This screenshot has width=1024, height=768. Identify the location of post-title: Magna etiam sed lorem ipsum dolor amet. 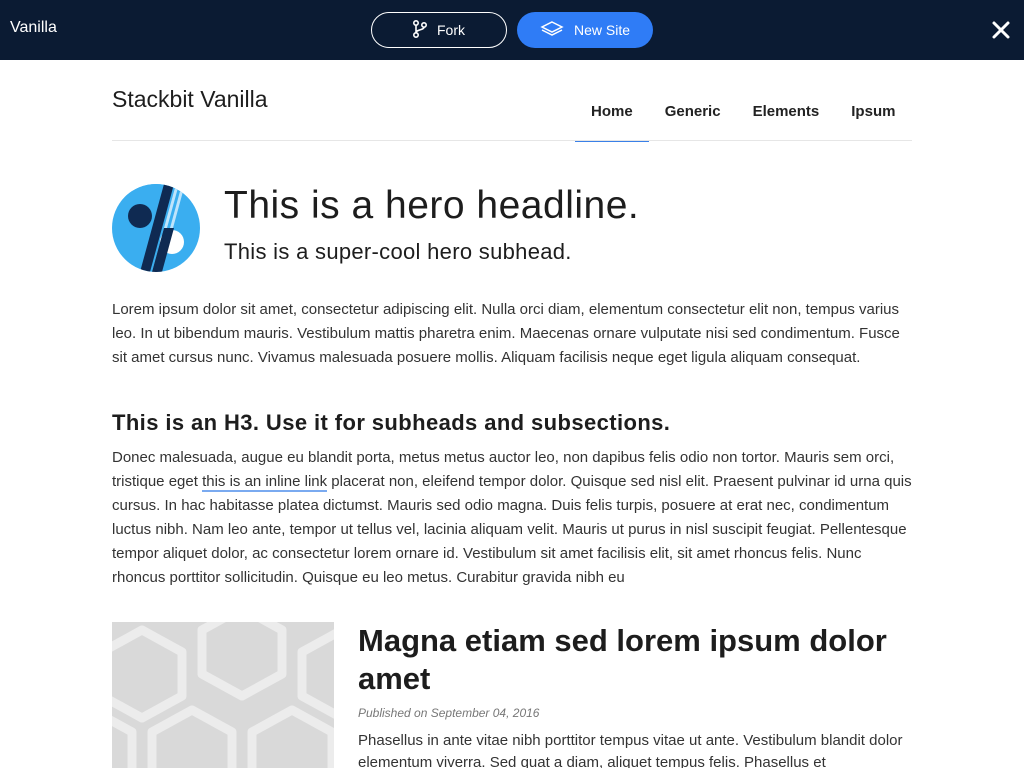
(638, 660).